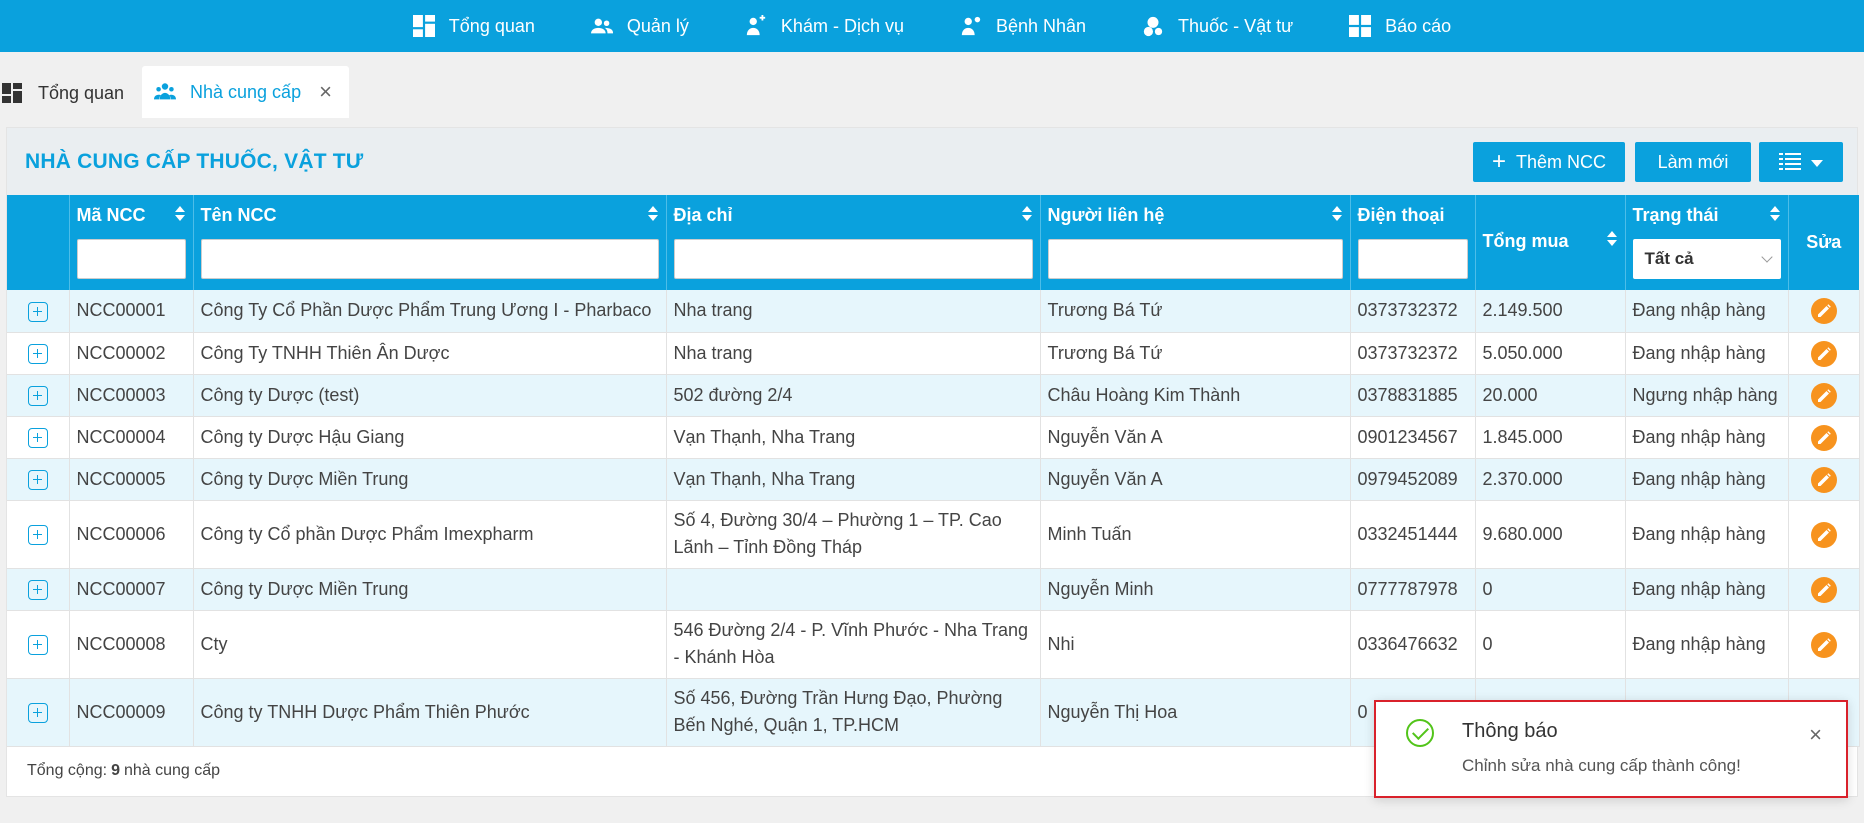  I want to click on medicine-icon, so click(1153, 26).